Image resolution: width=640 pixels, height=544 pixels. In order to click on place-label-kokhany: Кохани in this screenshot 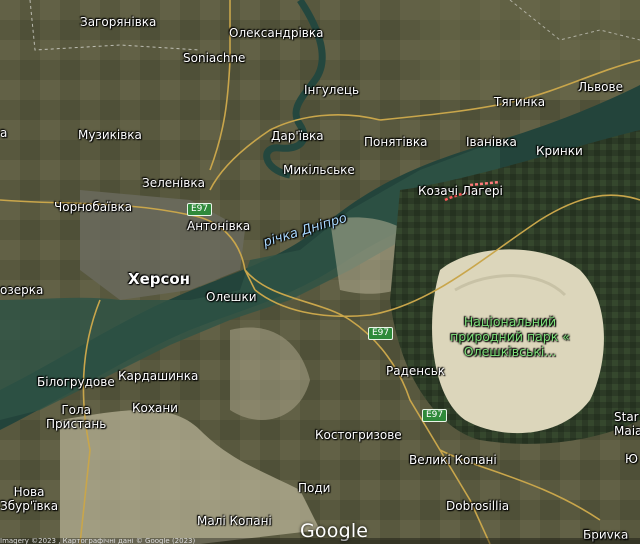, I will do `click(155, 408)`.